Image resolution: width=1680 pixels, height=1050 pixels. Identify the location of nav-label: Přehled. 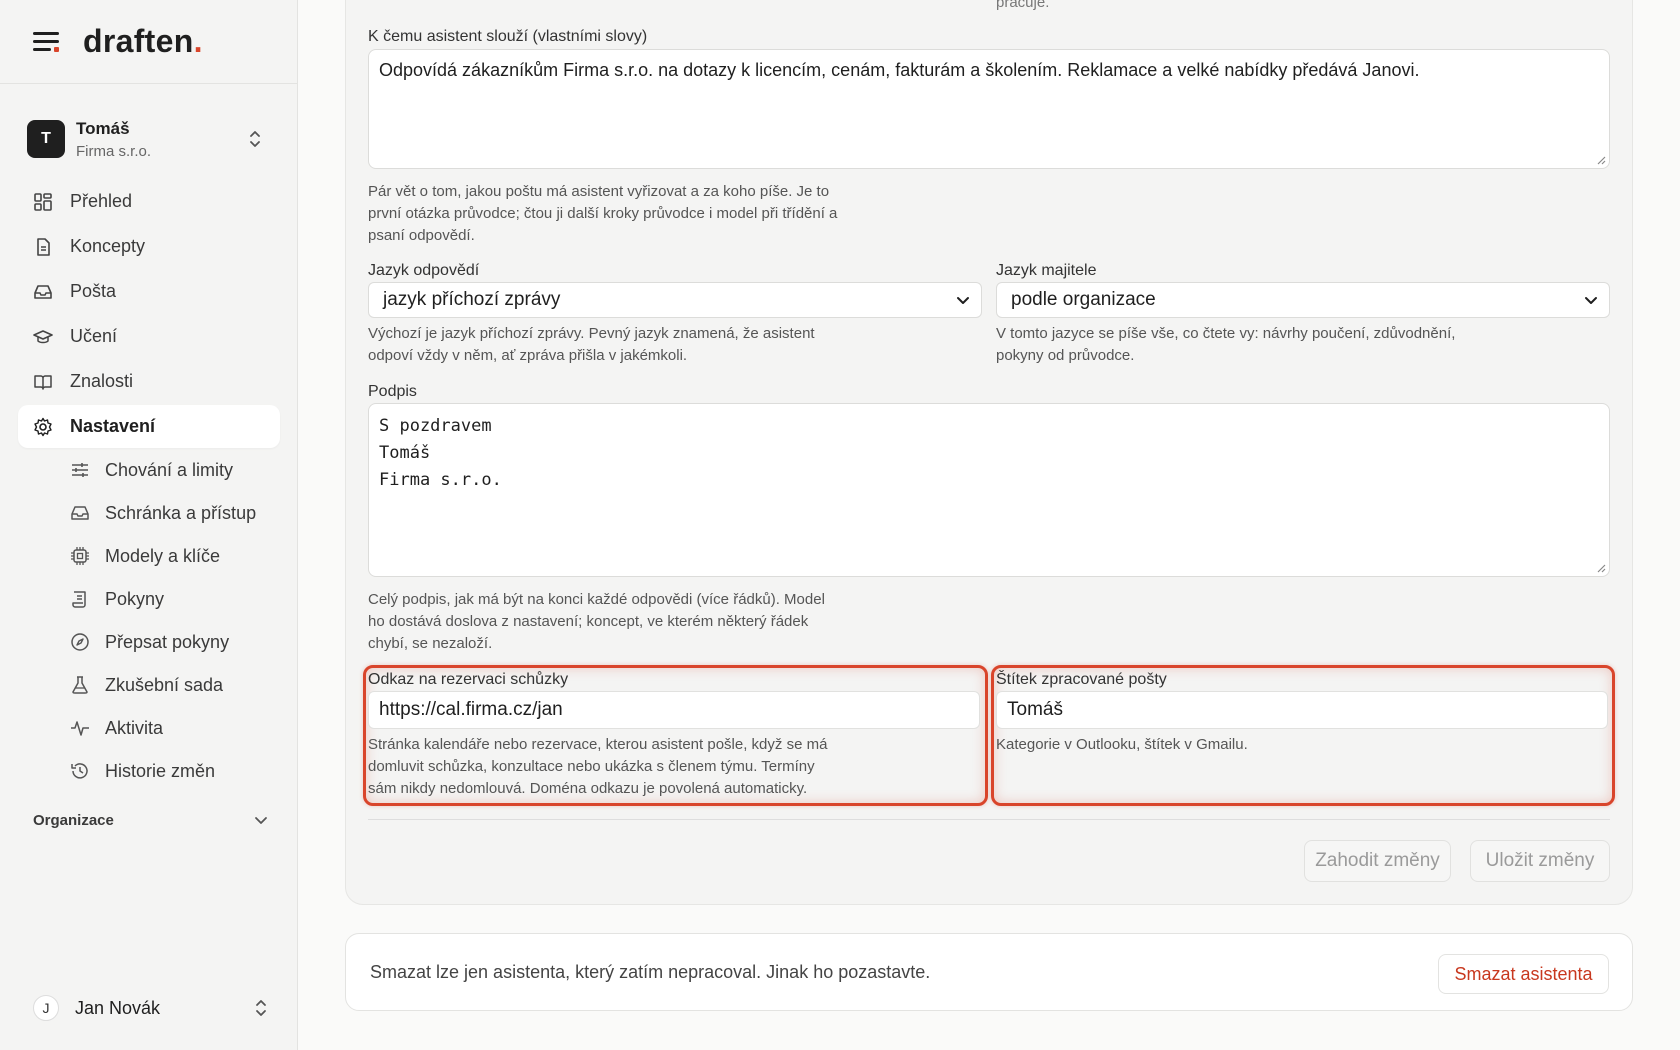
(101, 201).